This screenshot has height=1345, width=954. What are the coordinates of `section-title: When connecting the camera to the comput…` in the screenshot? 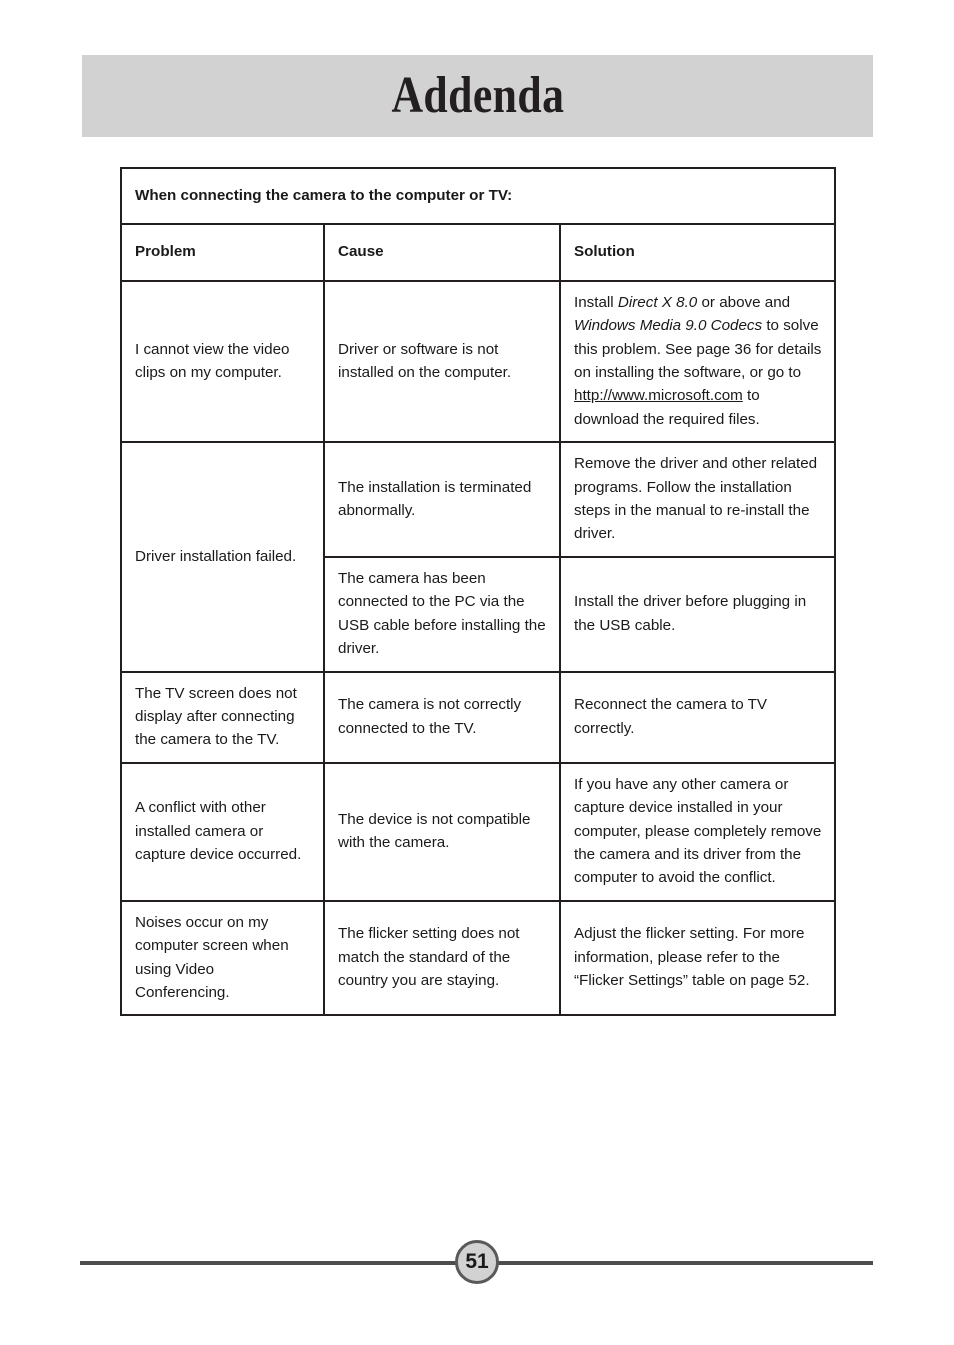 It's located at (478, 196).